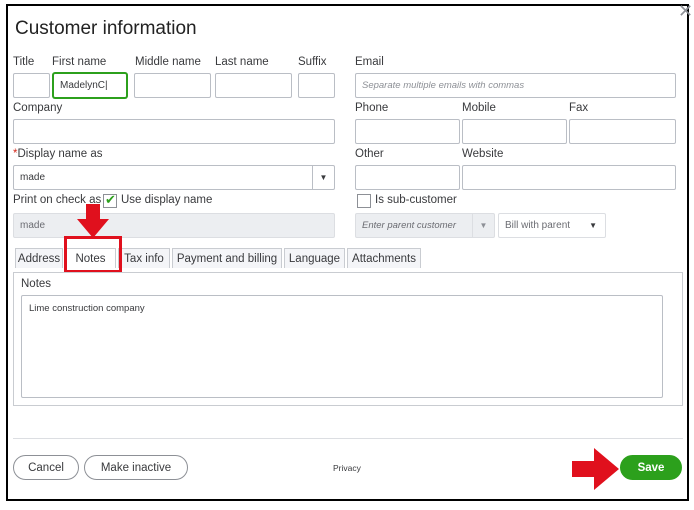 The image size is (694, 510). I want to click on display-name-value: made, so click(33, 177).